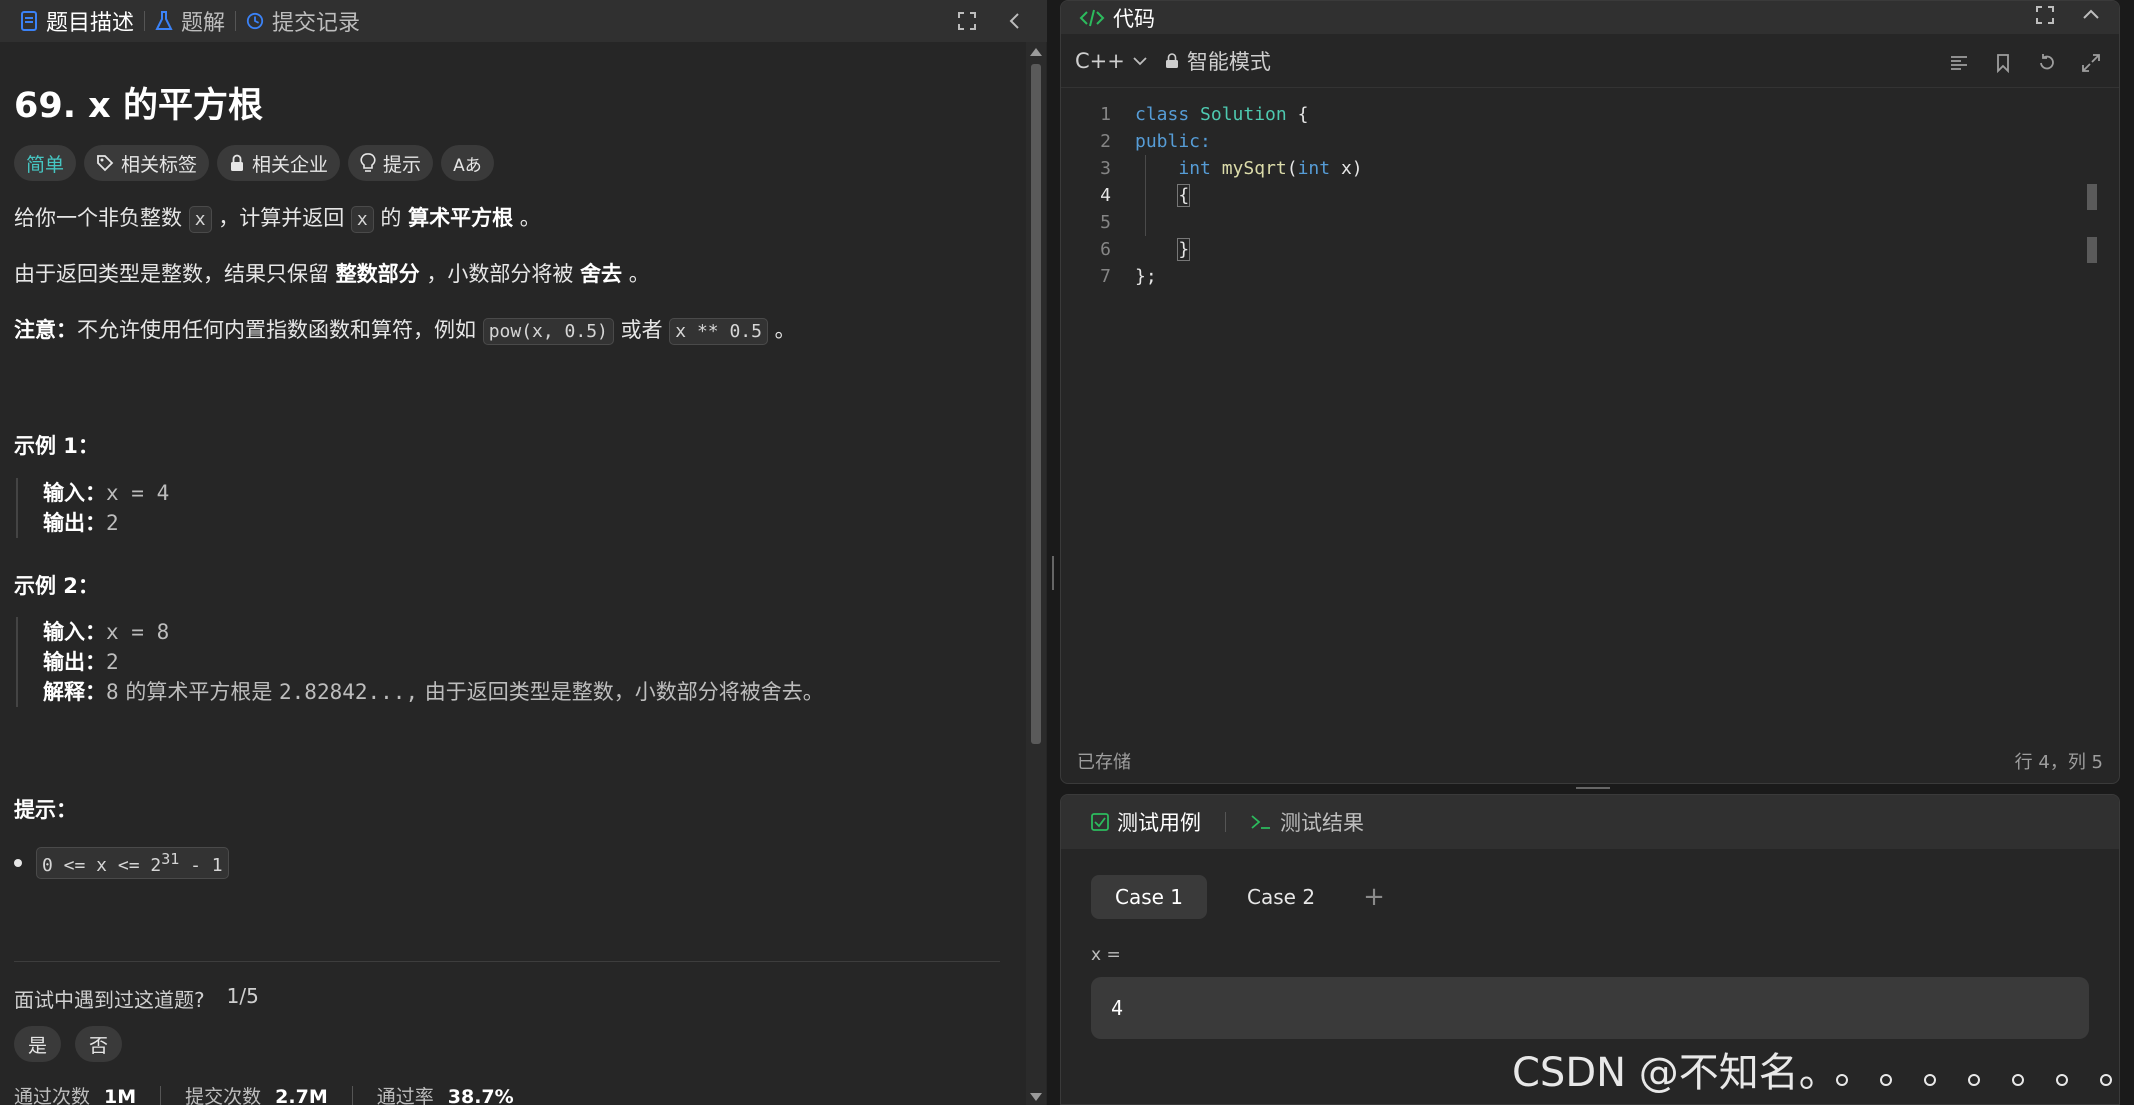 Image resolution: width=2134 pixels, height=1105 pixels. What do you see at coordinates (1581, 114) in the screenshot?
I see `code-line: 1 class Solution {` at bounding box center [1581, 114].